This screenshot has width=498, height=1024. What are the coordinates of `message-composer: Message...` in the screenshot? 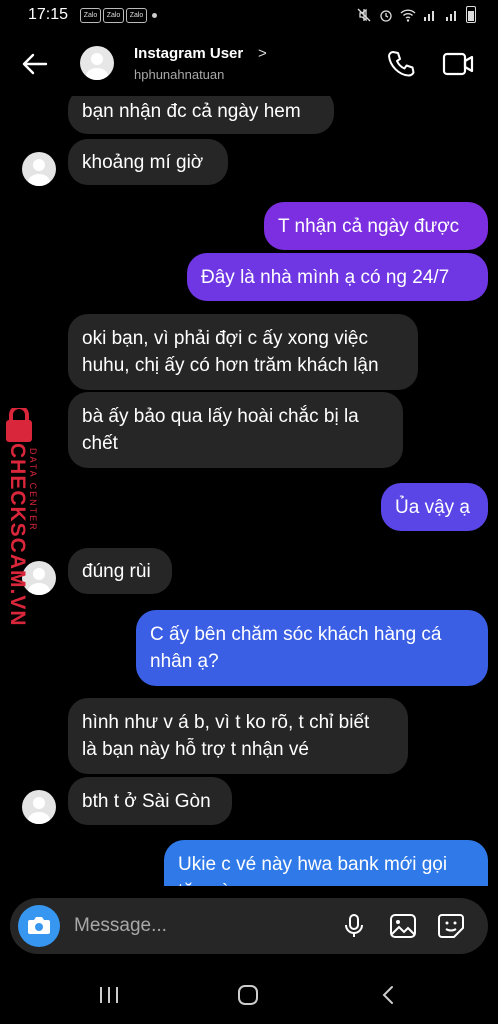 It's located at (249, 926).